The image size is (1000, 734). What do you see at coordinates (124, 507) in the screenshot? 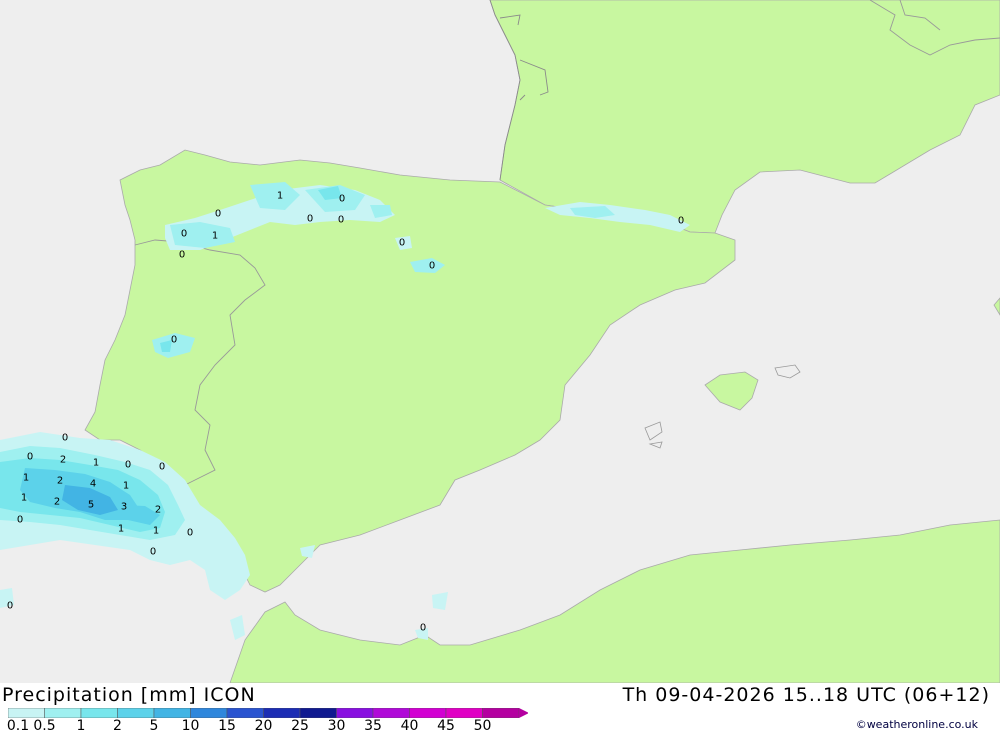
I see `precip-value-label: 3` at bounding box center [124, 507].